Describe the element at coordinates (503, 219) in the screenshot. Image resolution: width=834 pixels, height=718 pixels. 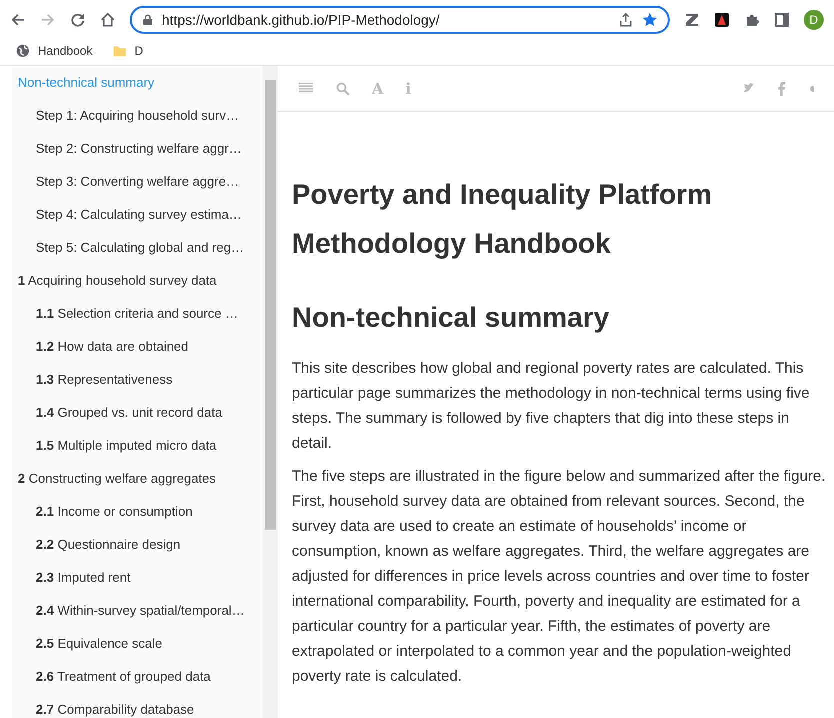
I see `page-title: Poverty and Inequality Platform Methodology Handbook` at that location.